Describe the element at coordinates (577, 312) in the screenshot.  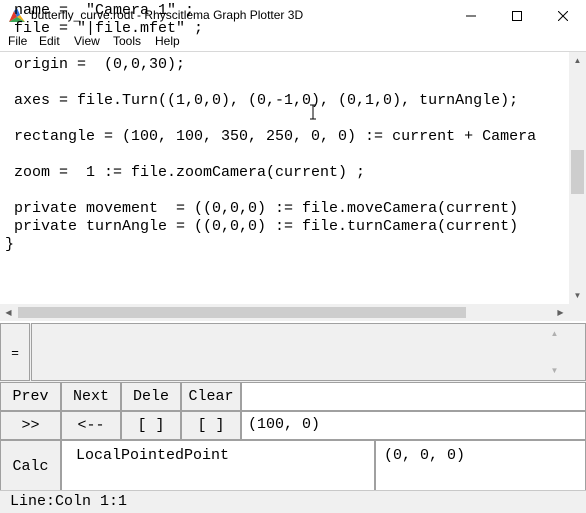
I see `scroll-corner` at that location.